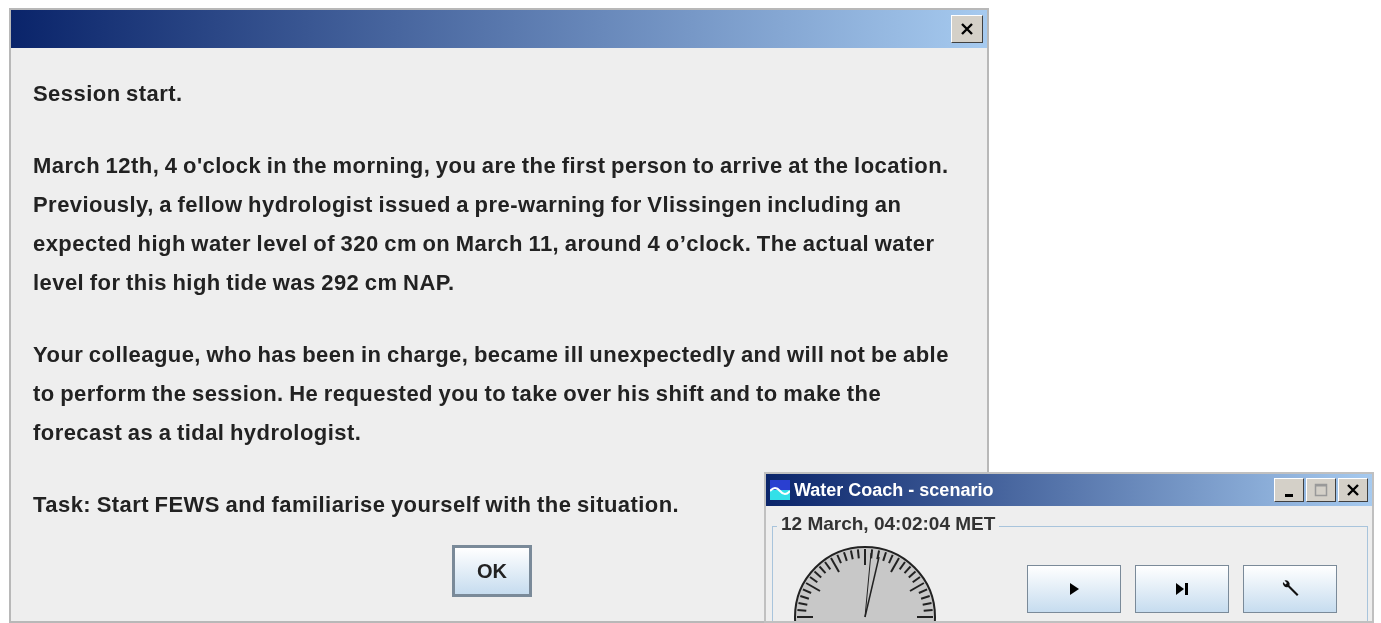 The image size is (1381, 623). Describe the element at coordinates (492, 571) in the screenshot. I see `ok-button: OK` at that location.